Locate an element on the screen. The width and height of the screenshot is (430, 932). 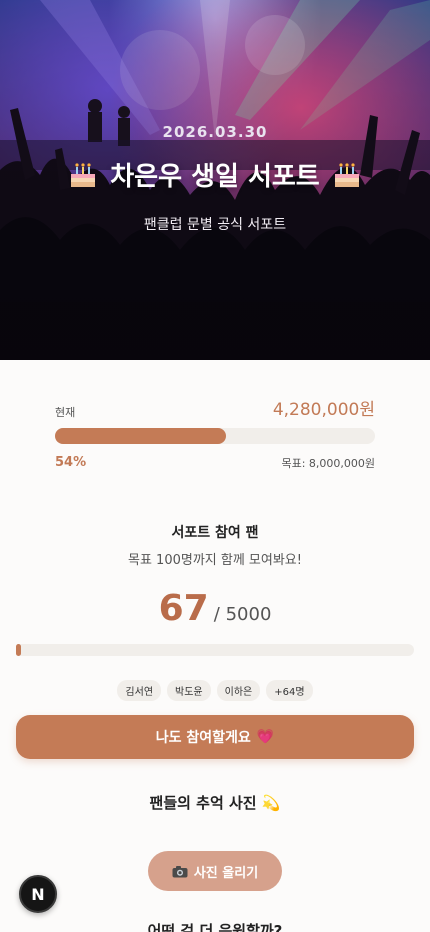
n-badge-letter: N is located at coordinates (38, 894).